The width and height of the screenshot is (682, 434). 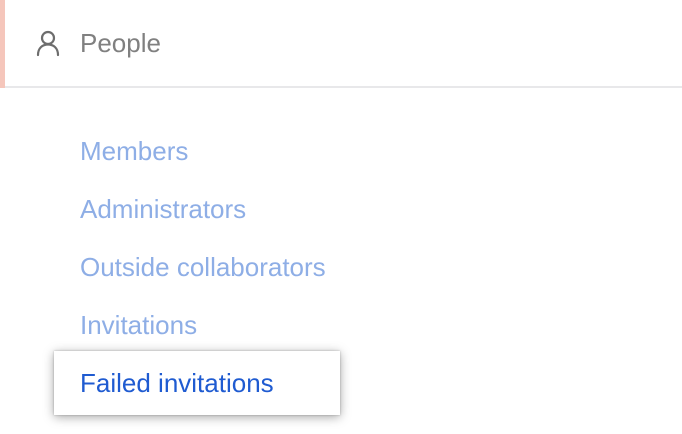 What do you see at coordinates (163, 209) in the screenshot?
I see `subnav-item-administrators: Administrators` at bounding box center [163, 209].